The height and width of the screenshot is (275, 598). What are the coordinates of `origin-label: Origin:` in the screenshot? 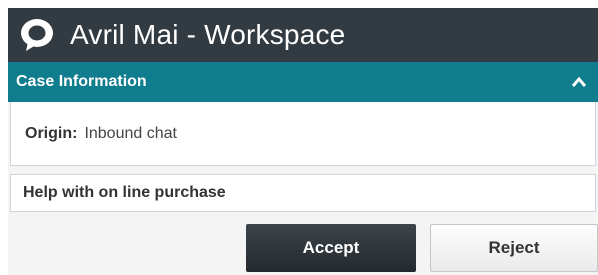 It's located at (51, 133).